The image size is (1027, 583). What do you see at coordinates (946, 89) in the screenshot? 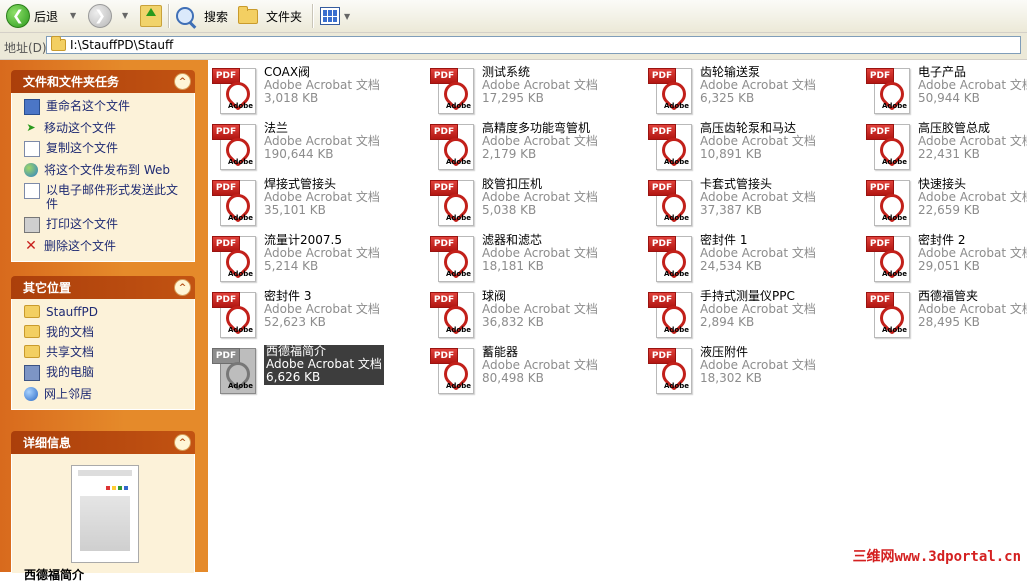
I see `file-item: PDF Adobe 电子产品 Adobe Acrobat 文档 50,944 KB` at bounding box center [946, 89].